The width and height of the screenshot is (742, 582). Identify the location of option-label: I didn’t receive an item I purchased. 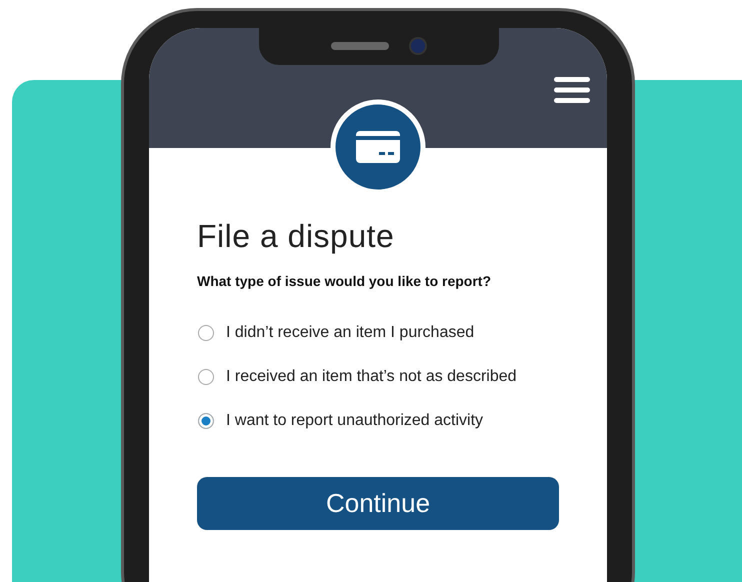
(350, 333).